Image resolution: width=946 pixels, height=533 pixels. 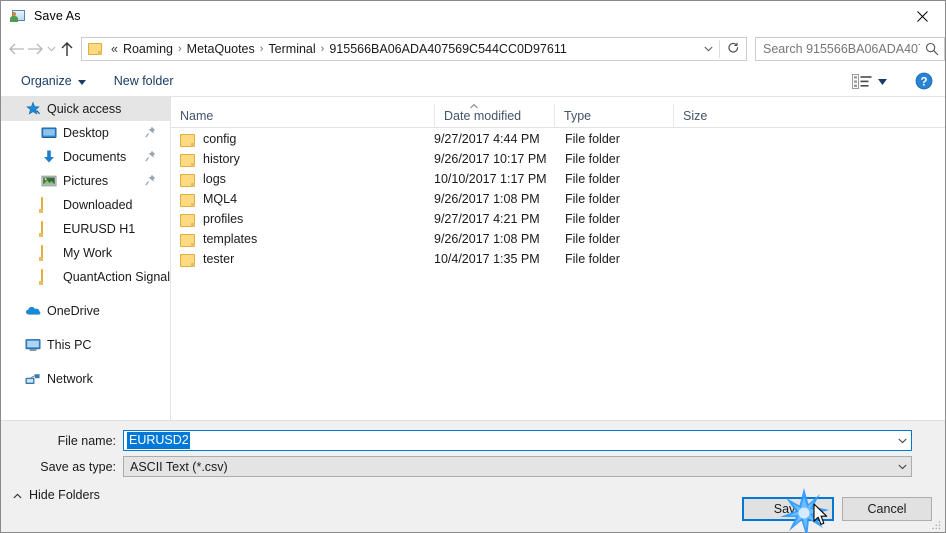 What do you see at coordinates (882, 81) in the screenshot?
I see `caret-down-icon` at bounding box center [882, 81].